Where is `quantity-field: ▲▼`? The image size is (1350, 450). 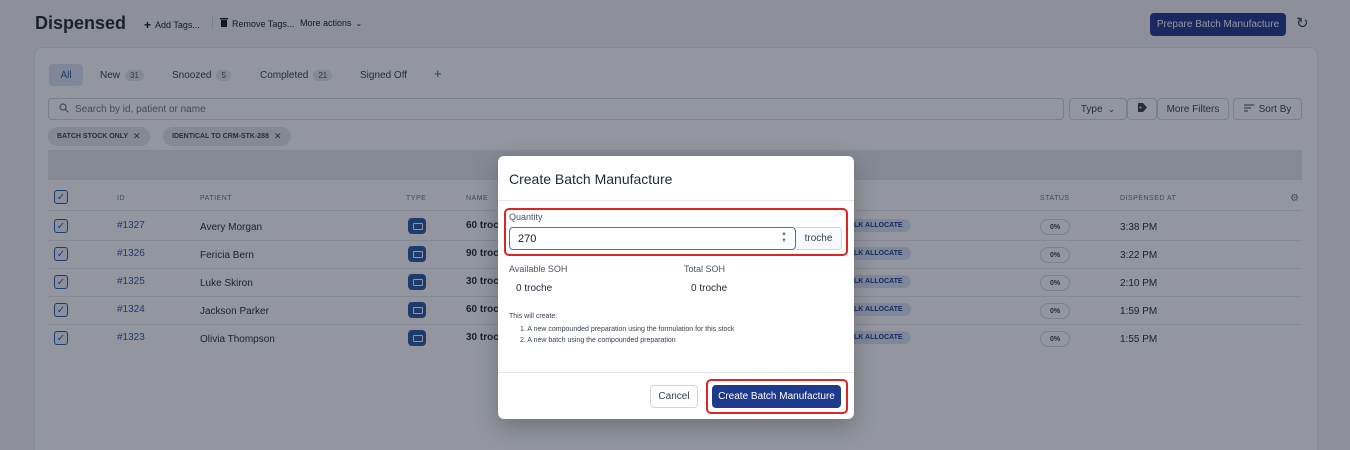 quantity-field: ▲▼ is located at coordinates (652, 238).